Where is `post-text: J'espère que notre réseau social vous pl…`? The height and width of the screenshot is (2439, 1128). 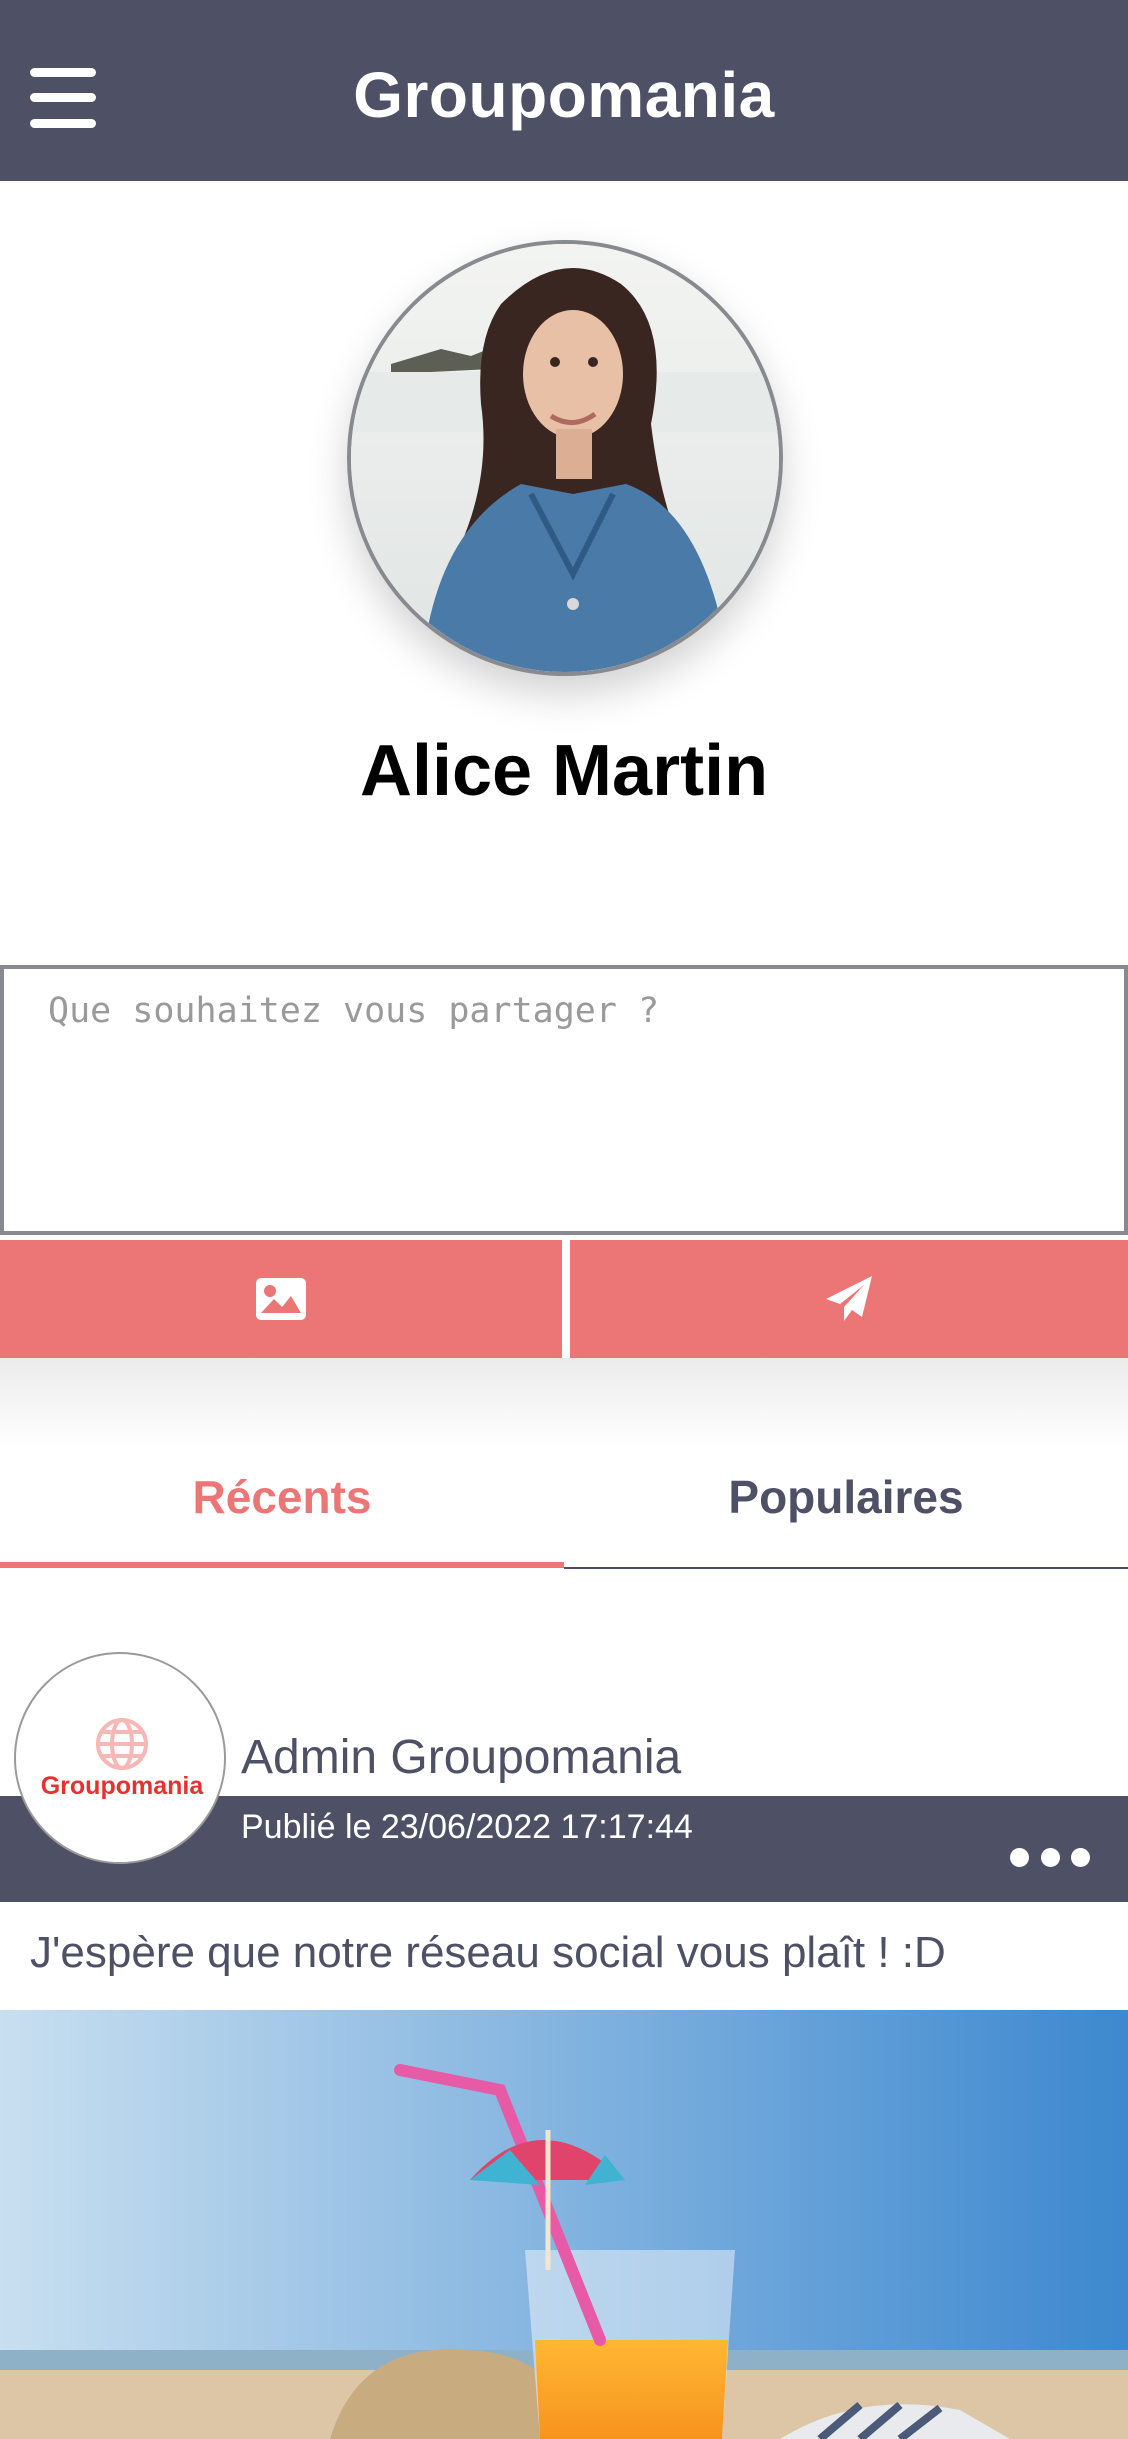 post-text: J'espère que notre réseau social vous pl… is located at coordinates (488, 1952).